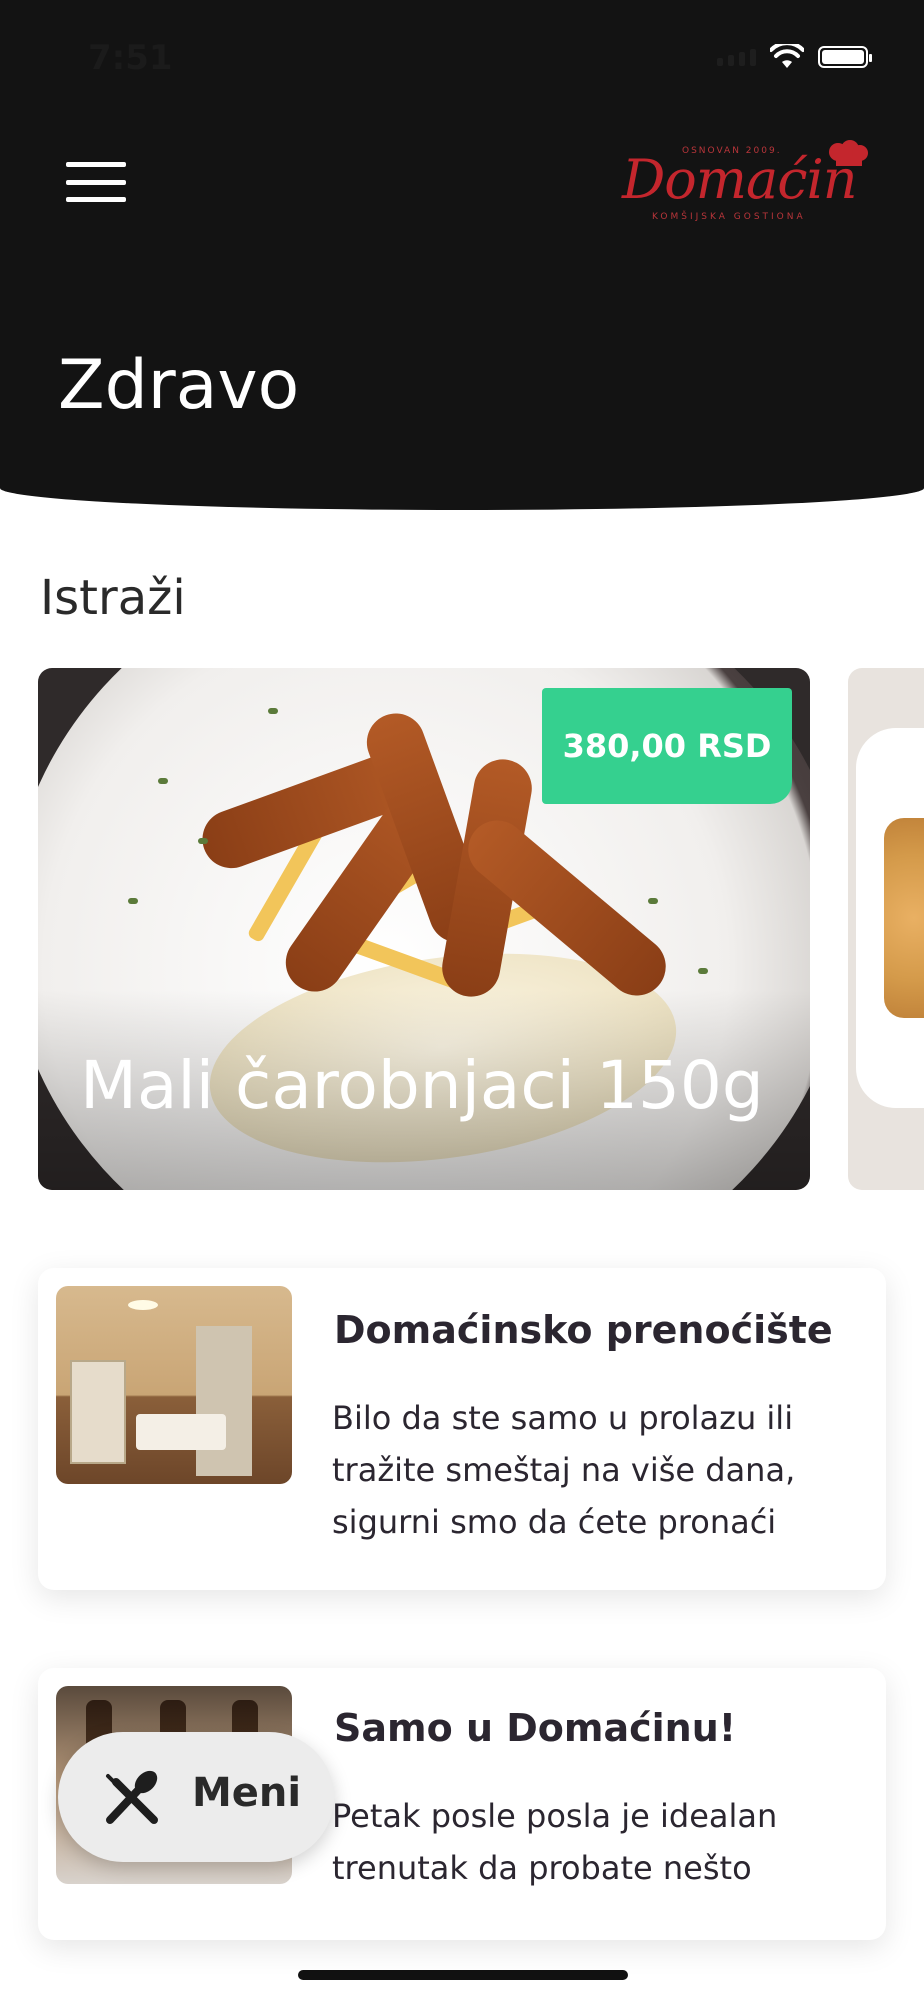 This screenshot has width=924, height=2000. I want to click on logo-name: Domaćin, so click(739, 179).